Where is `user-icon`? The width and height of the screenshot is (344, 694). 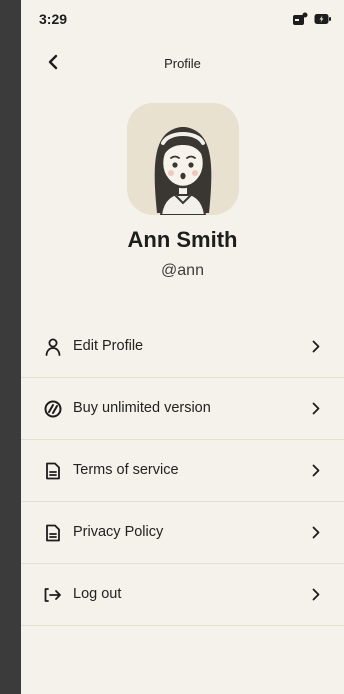
user-icon is located at coordinates (53, 347).